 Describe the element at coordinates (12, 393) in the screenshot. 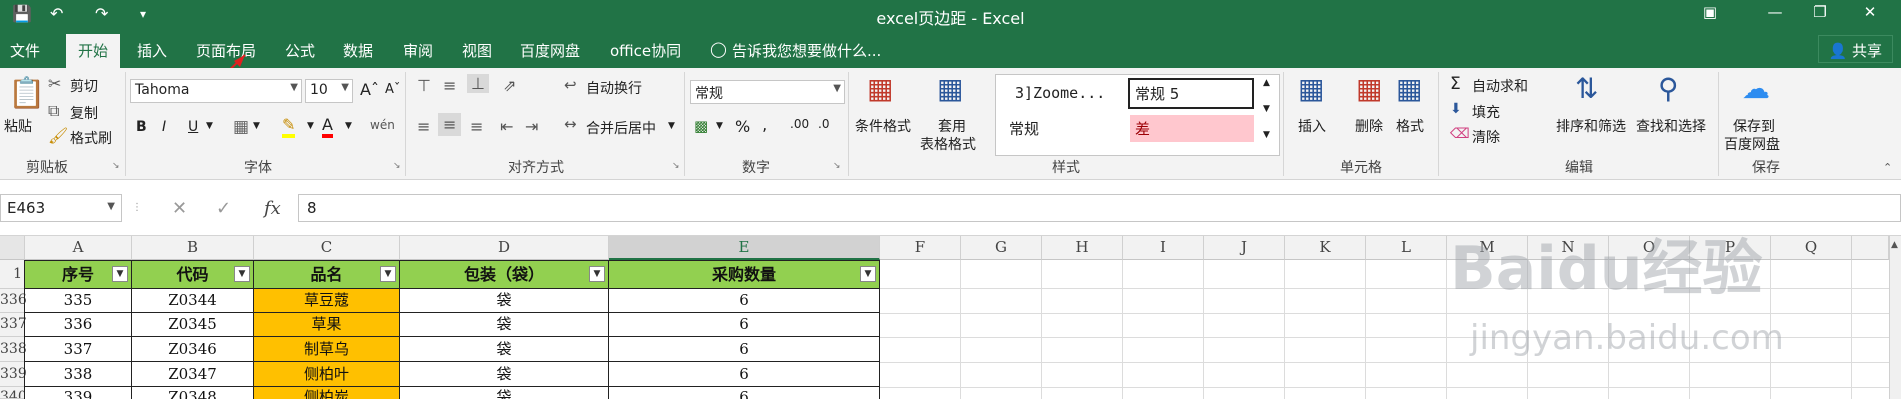

I see `row-header: 340` at that location.